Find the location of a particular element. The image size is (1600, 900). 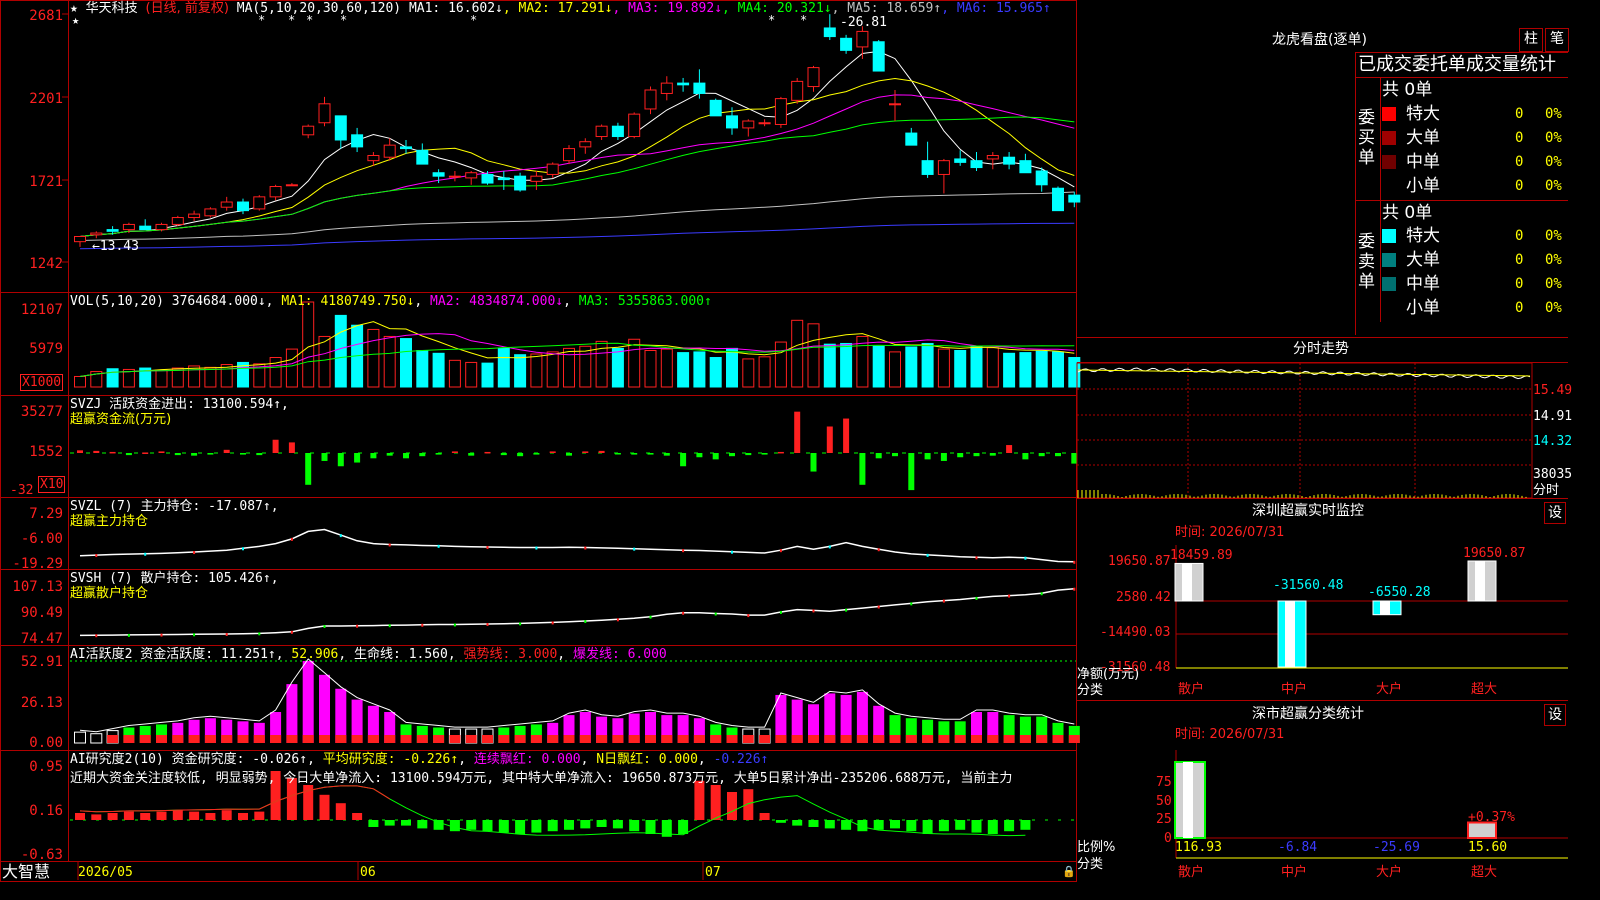

vol-unit-button: X1000 is located at coordinates (42, 382).